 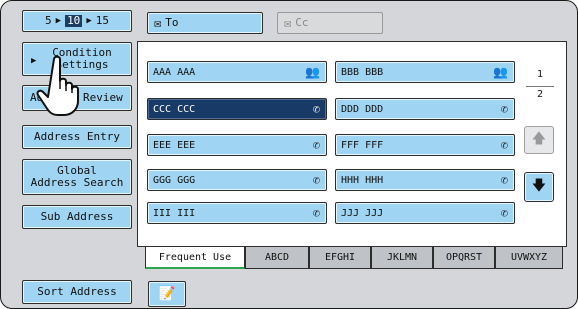 I want to click on scroll-down-button: 🡇, so click(x=539, y=187).